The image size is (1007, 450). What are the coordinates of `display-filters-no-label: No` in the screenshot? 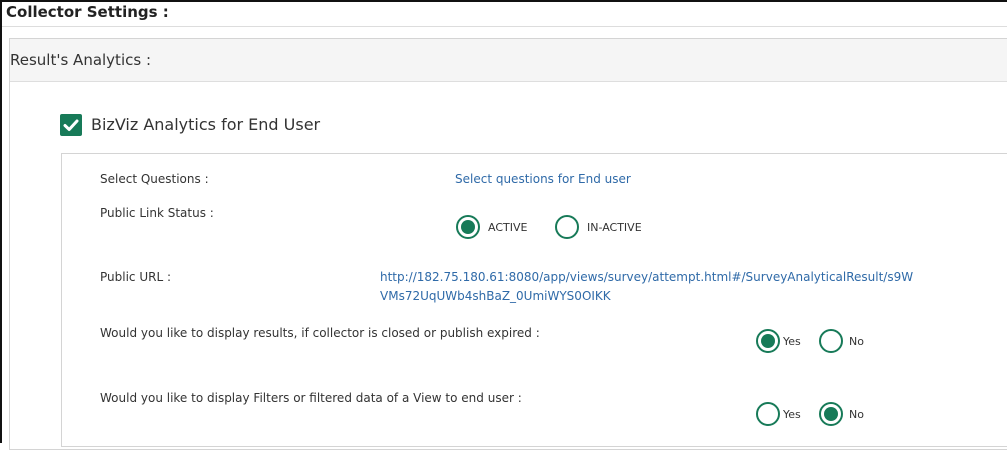 It's located at (856, 414).